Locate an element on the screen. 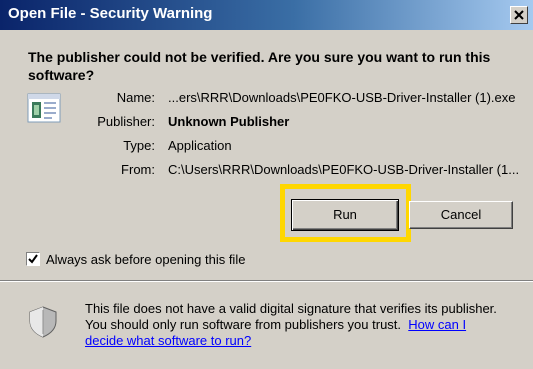 The image size is (533, 369). from-label: From: is located at coordinates (138, 169).